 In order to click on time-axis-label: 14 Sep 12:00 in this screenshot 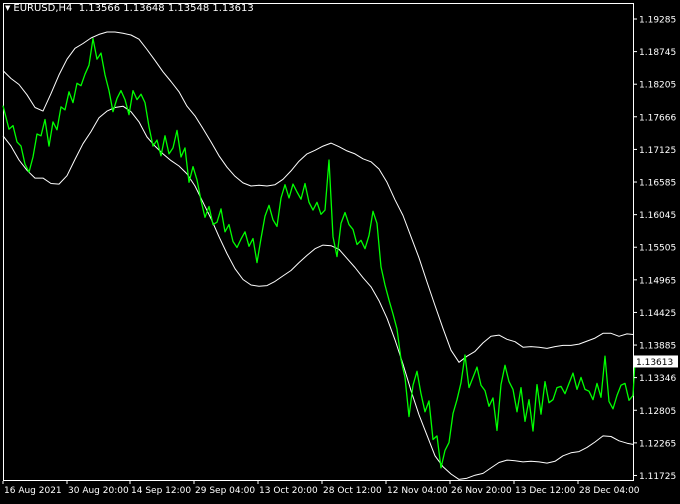, I will do `click(161, 491)`.